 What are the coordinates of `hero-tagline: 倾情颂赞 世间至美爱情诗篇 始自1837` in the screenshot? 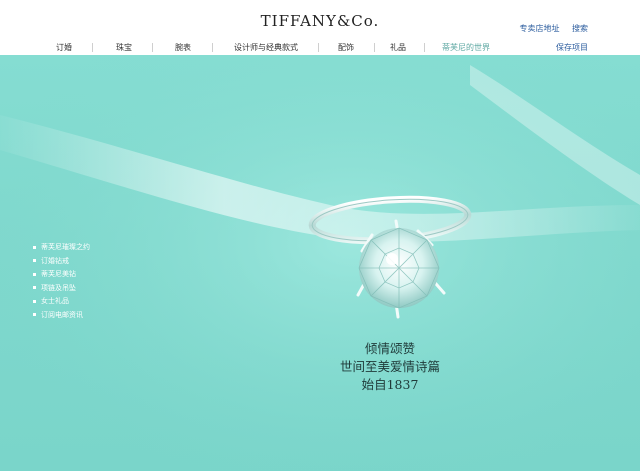 It's located at (390, 367).